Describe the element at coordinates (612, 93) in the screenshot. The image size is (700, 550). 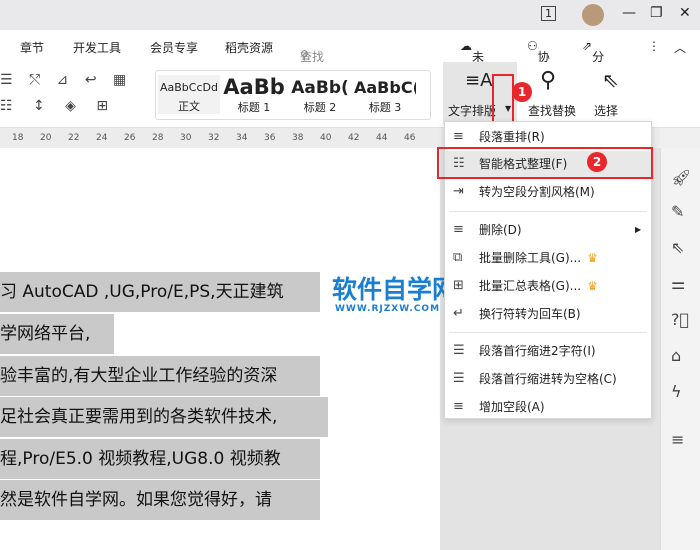
I see `select-button: ⇖ 选择` at that location.